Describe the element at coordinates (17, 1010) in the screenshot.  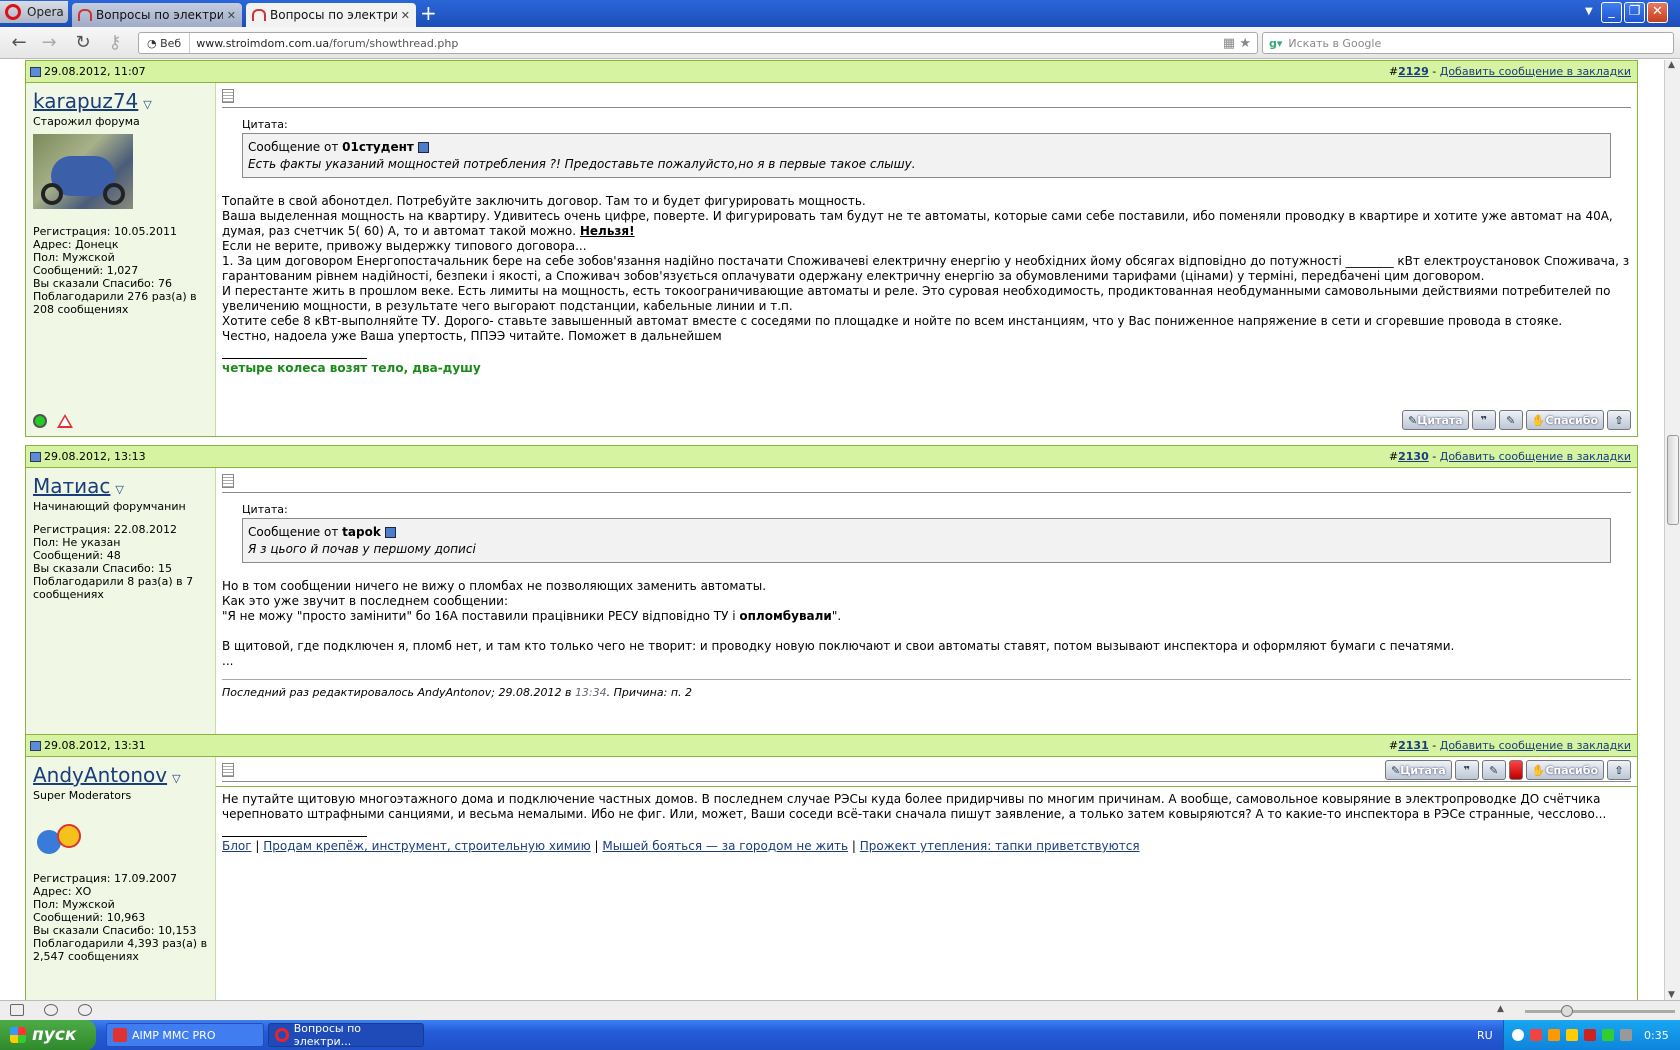
I see `panel-toggle-icon` at that location.